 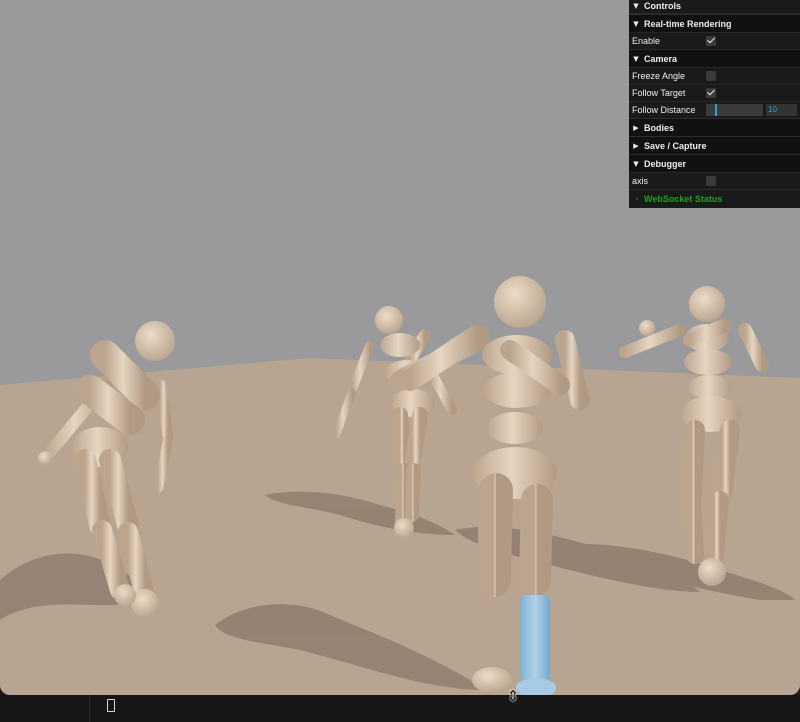 What do you see at coordinates (661, 58) in the screenshot?
I see `folder-camera-label: Camera` at bounding box center [661, 58].